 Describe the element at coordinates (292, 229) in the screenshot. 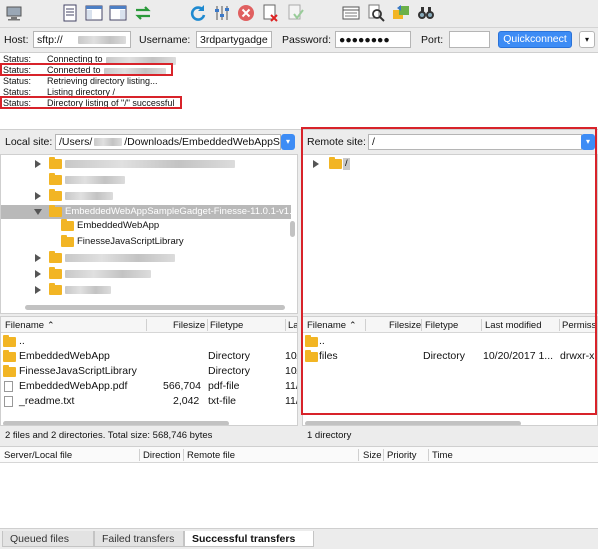

I see `local-tree-vertical-scrollbar` at that location.